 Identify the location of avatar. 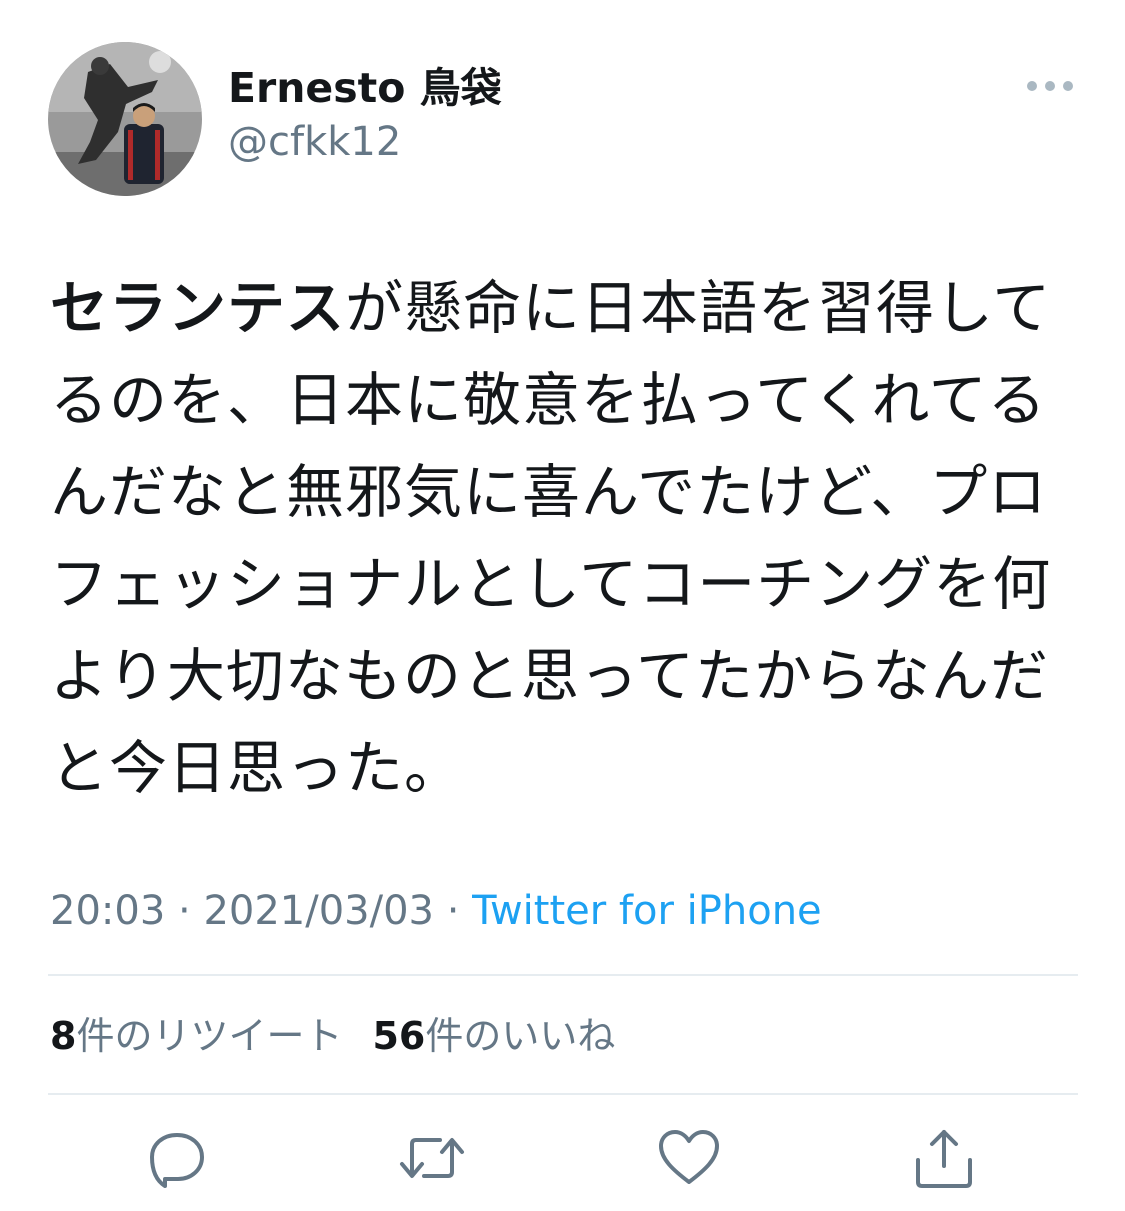
(125, 119).